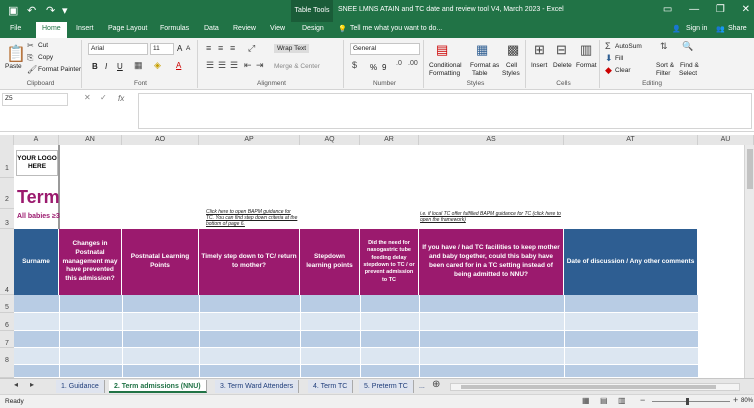 The image size is (754, 408). I want to click on tab-insert: Insert, so click(85, 28).